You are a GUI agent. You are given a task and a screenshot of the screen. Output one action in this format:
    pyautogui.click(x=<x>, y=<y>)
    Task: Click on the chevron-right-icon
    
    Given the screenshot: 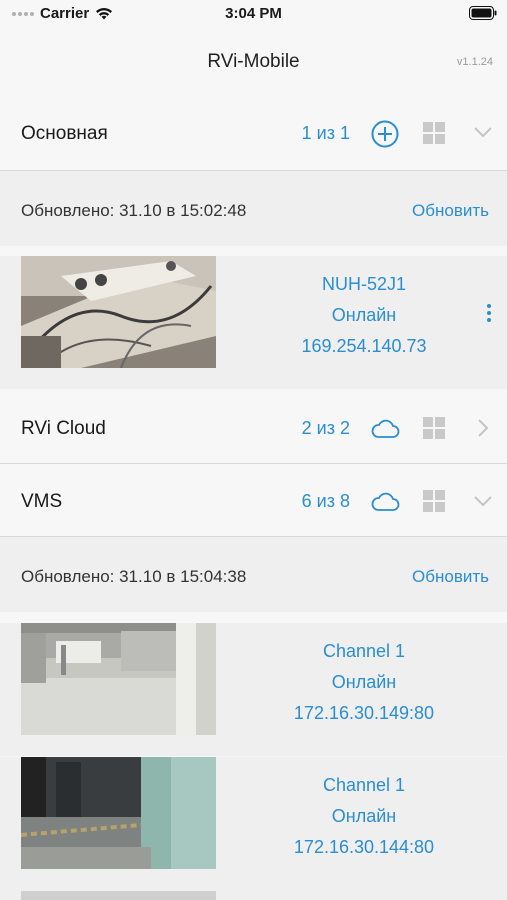 What is the action you would take?
    pyautogui.click(x=483, y=430)
    